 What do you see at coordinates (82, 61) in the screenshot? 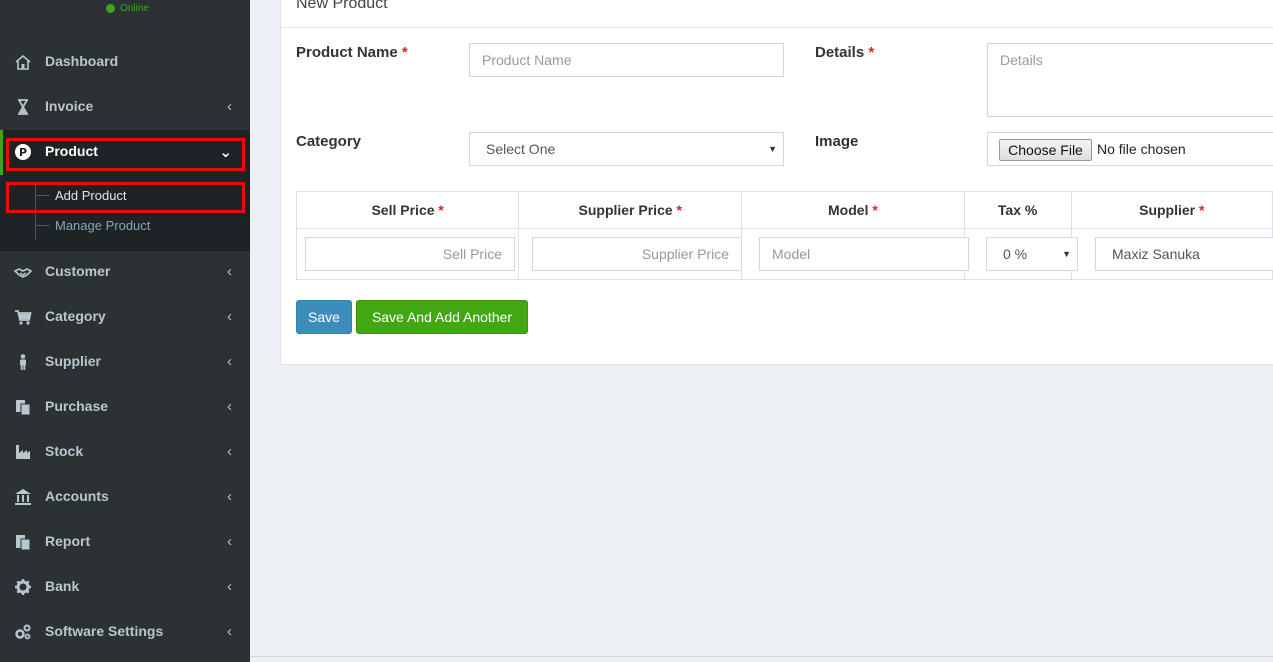
I see `sidebar-item-label: Dashboard` at bounding box center [82, 61].